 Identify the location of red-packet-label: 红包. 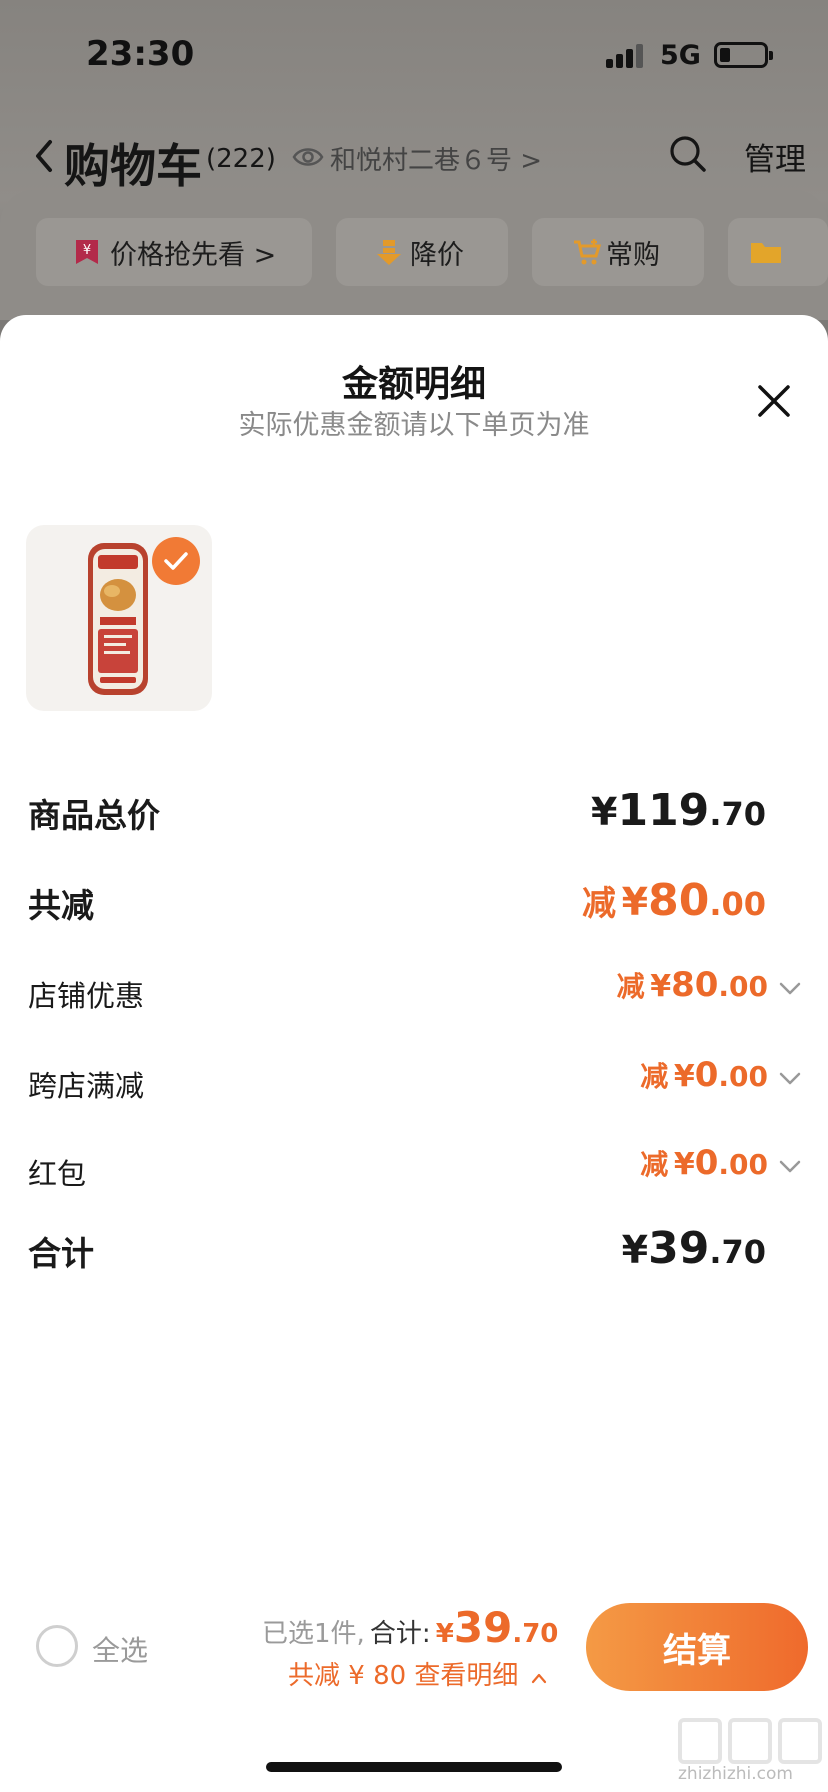
(57, 1174).